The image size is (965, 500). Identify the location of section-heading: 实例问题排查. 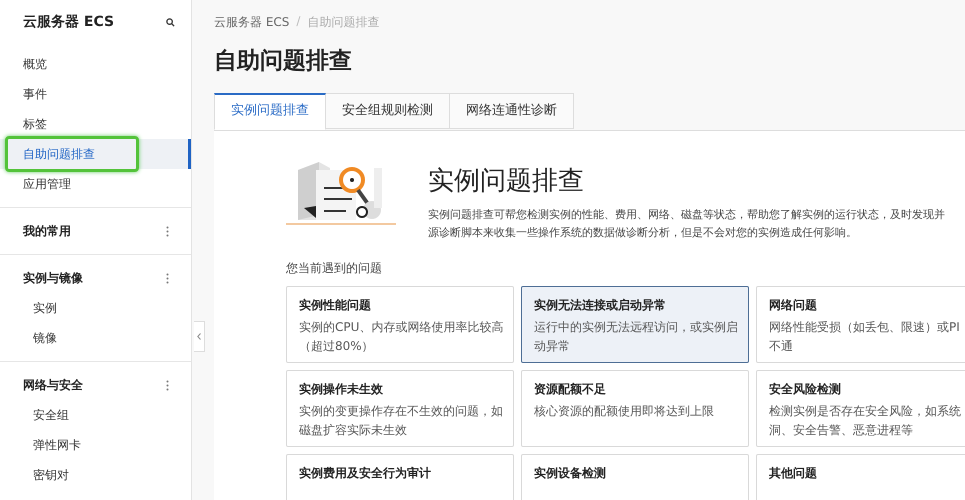
(506, 181).